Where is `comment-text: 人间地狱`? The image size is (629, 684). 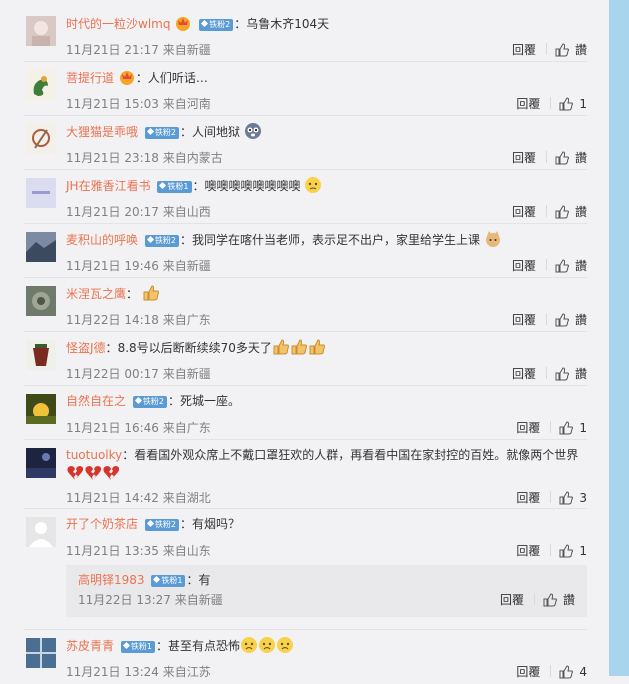
comment-text: 人间地狱 is located at coordinates (215, 132).